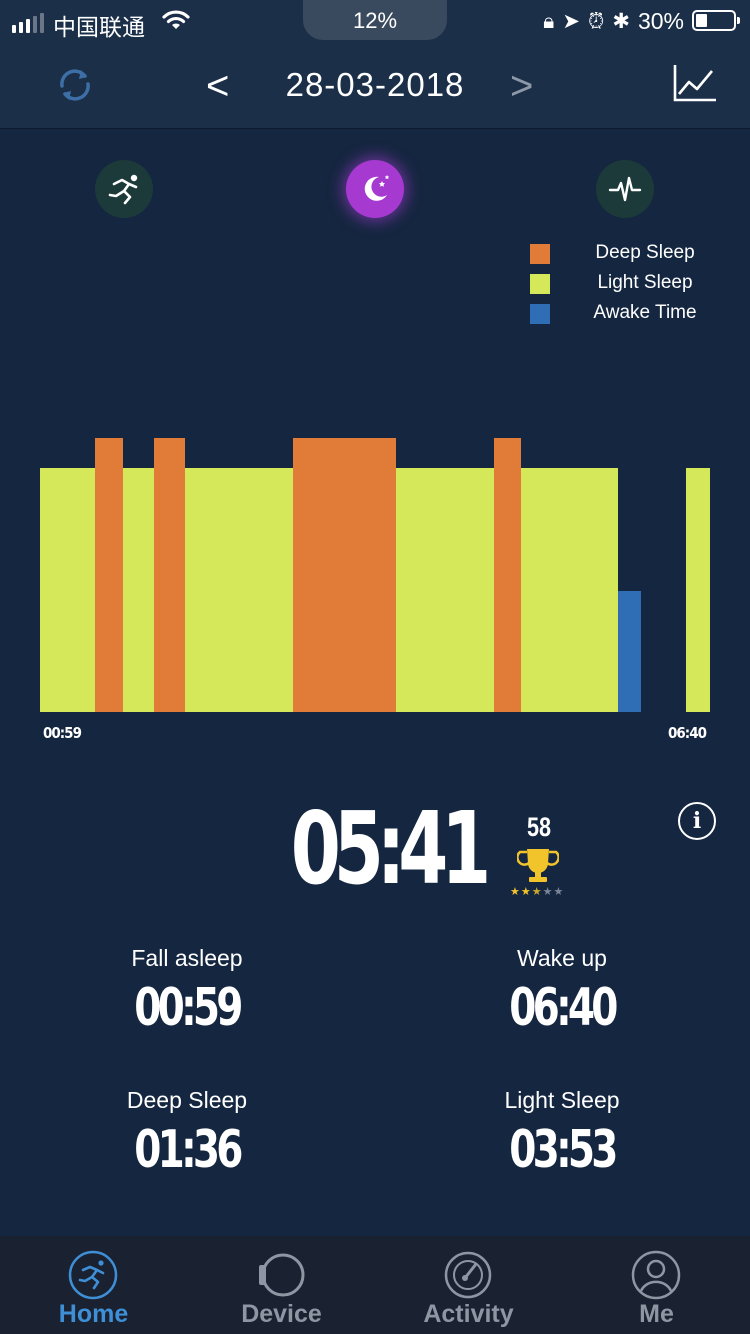  I want to click on status-bar: 中国联通 12% 🔒︎ ➤ ⏰︎ ✱ 30%, so click(375, 22).